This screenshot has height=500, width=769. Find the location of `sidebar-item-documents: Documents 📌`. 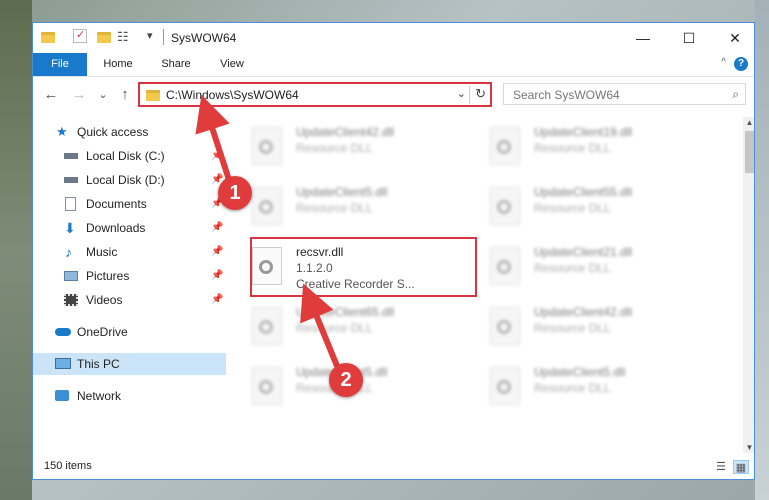

sidebar-item-documents: Documents 📌 is located at coordinates (129, 204).